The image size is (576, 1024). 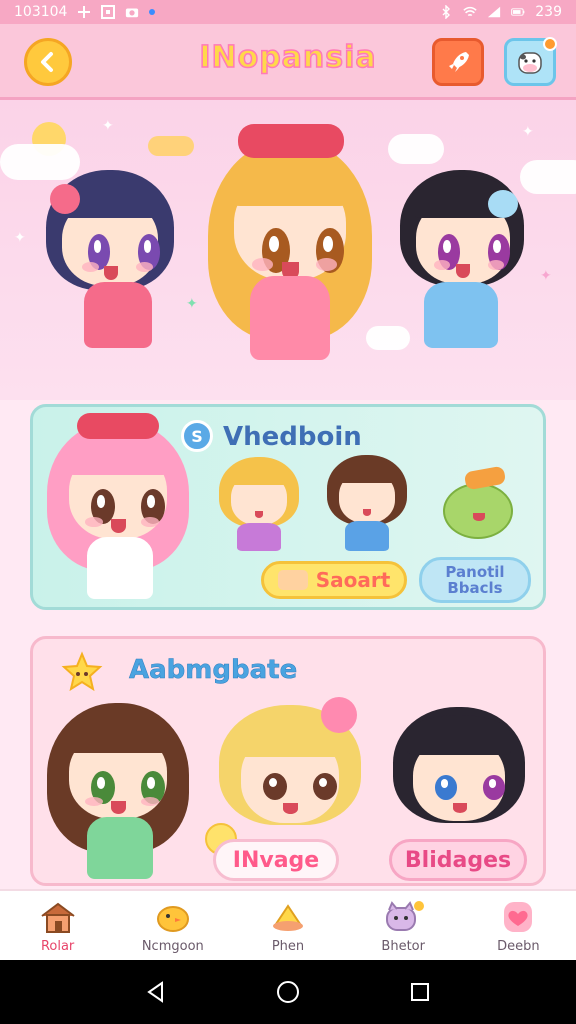 I want to click on screen-record-icon, so click(x=108, y=12).